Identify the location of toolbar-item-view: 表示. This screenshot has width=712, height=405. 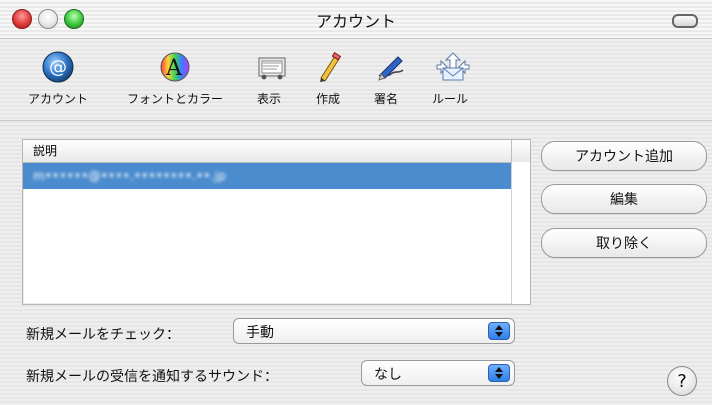
(269, 78).